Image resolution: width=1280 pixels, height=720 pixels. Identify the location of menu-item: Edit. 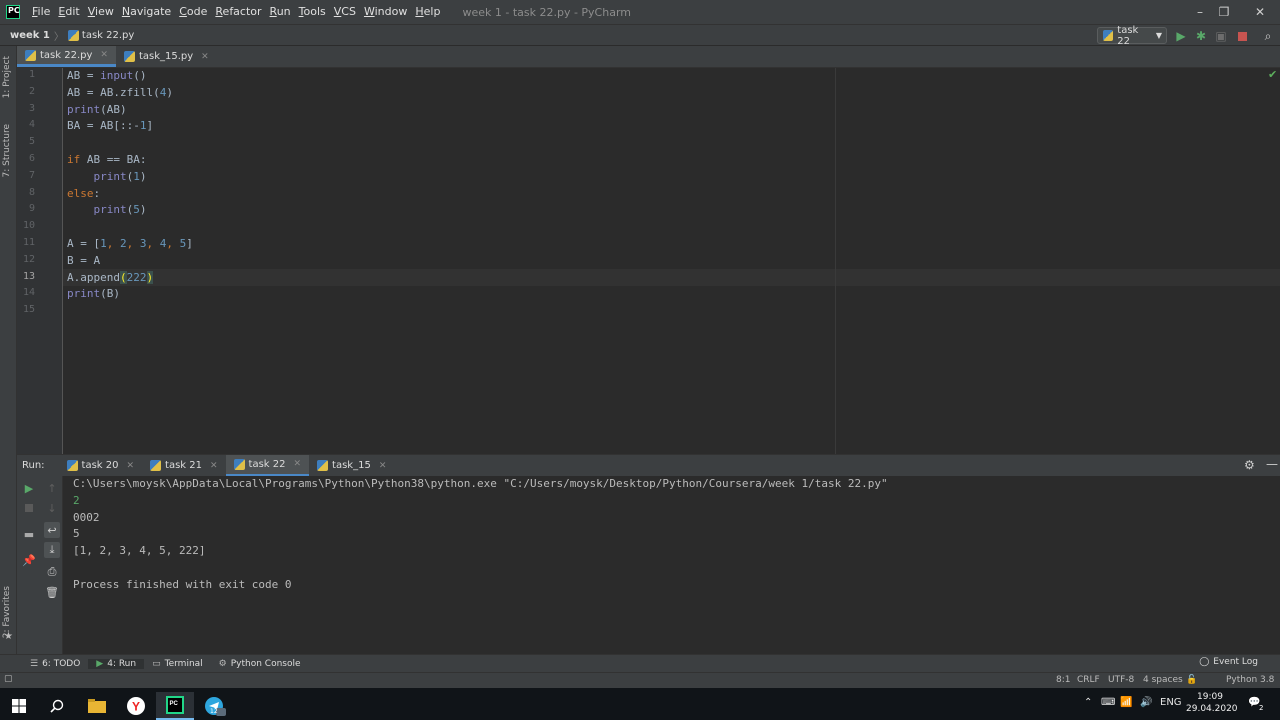
(68, 12).